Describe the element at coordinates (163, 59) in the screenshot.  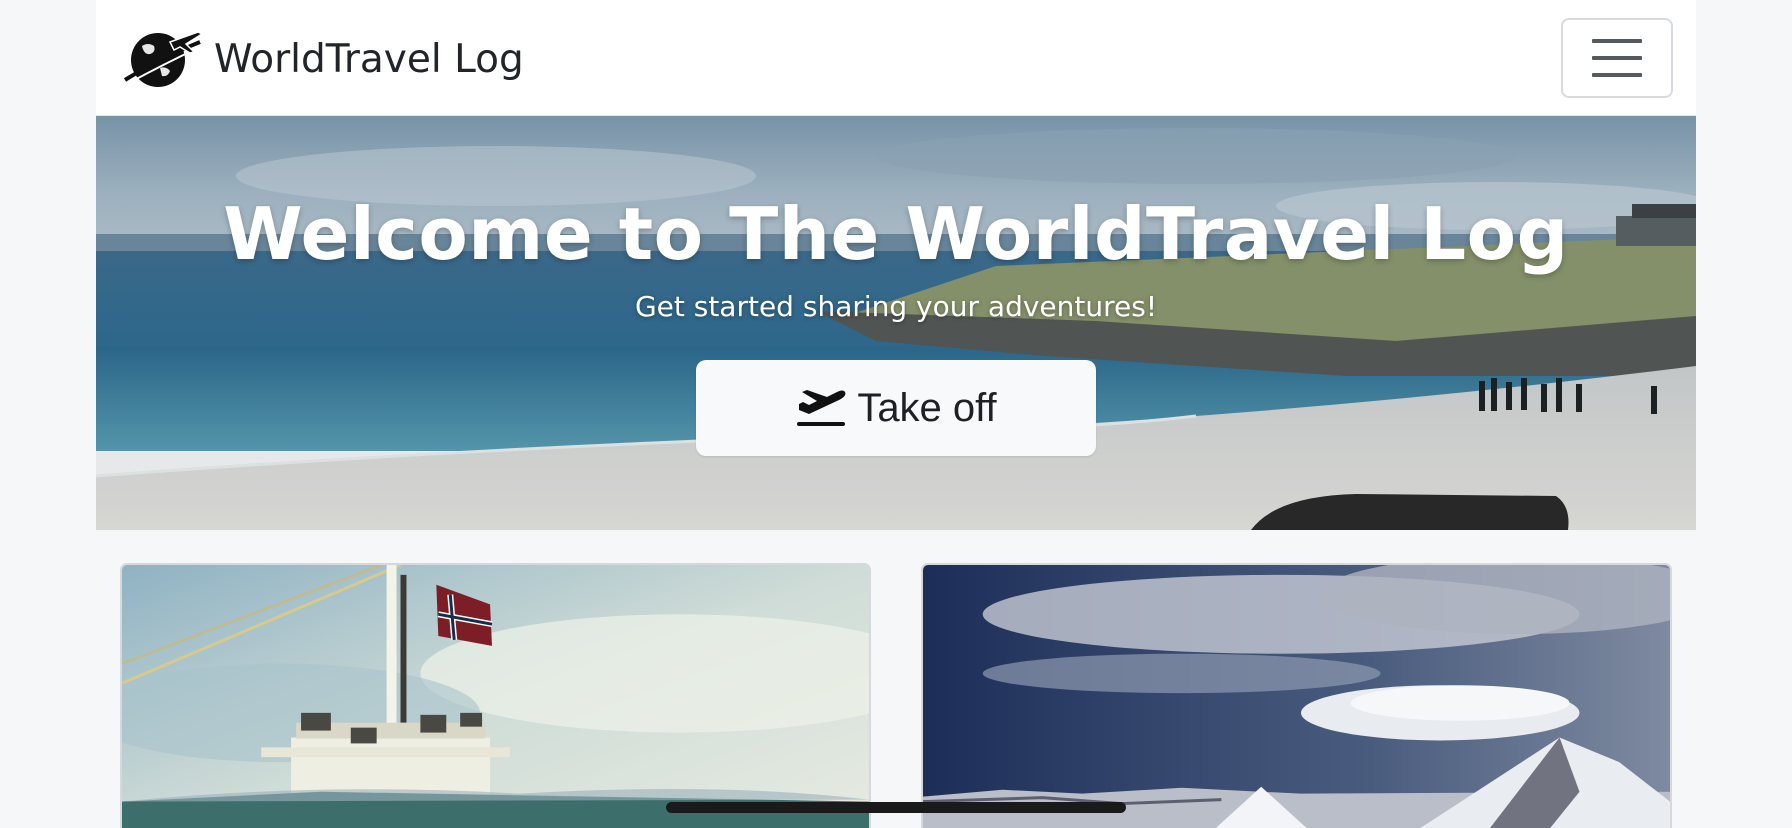
I see `globe-airplane-icon` at that location.